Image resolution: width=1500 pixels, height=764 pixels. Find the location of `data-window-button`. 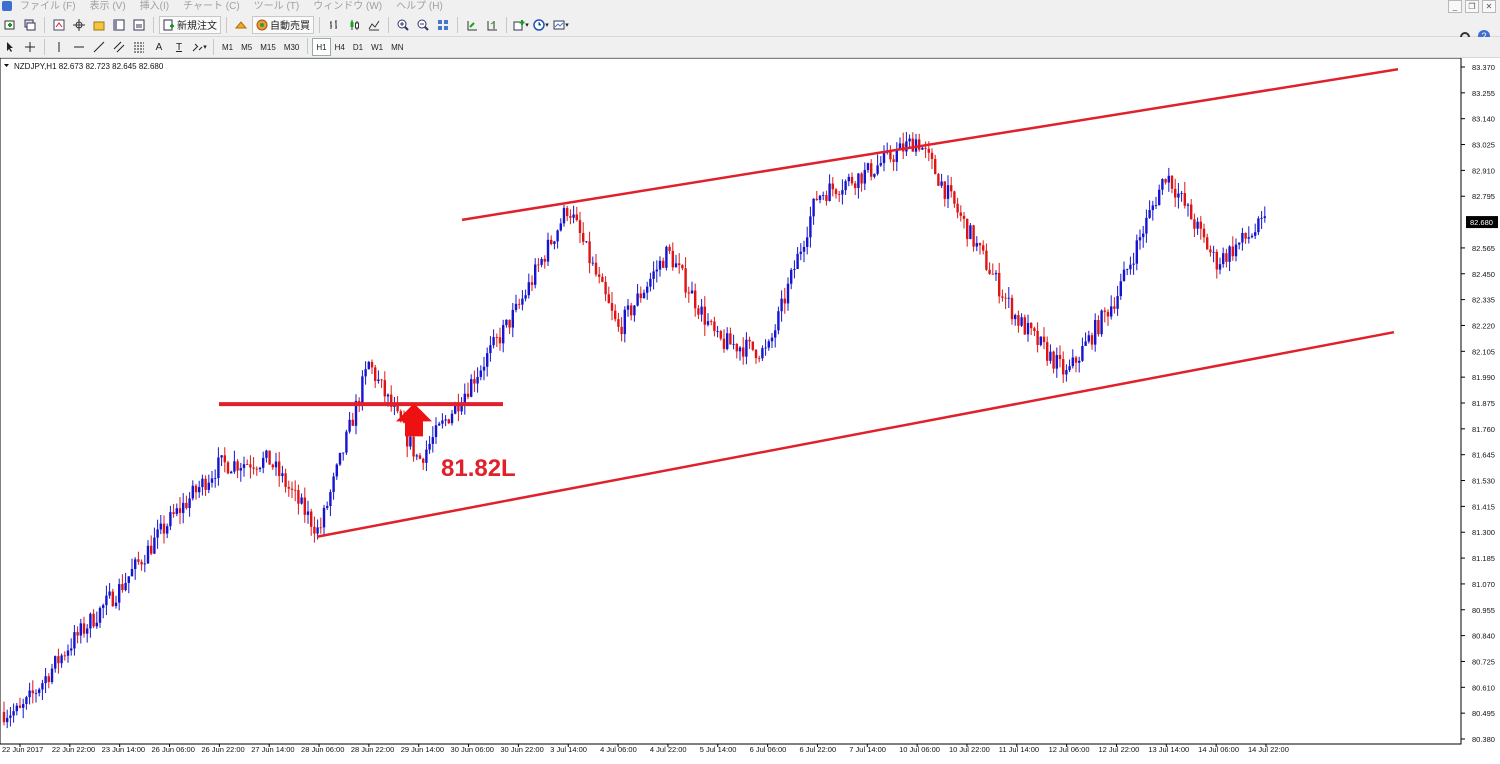

data-window-button is located at coordinates (79, 25).